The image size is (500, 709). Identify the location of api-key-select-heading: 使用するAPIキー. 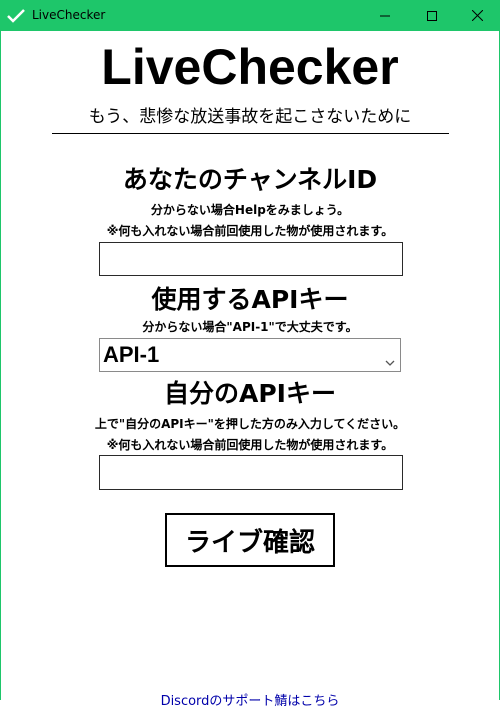
(250, 299).